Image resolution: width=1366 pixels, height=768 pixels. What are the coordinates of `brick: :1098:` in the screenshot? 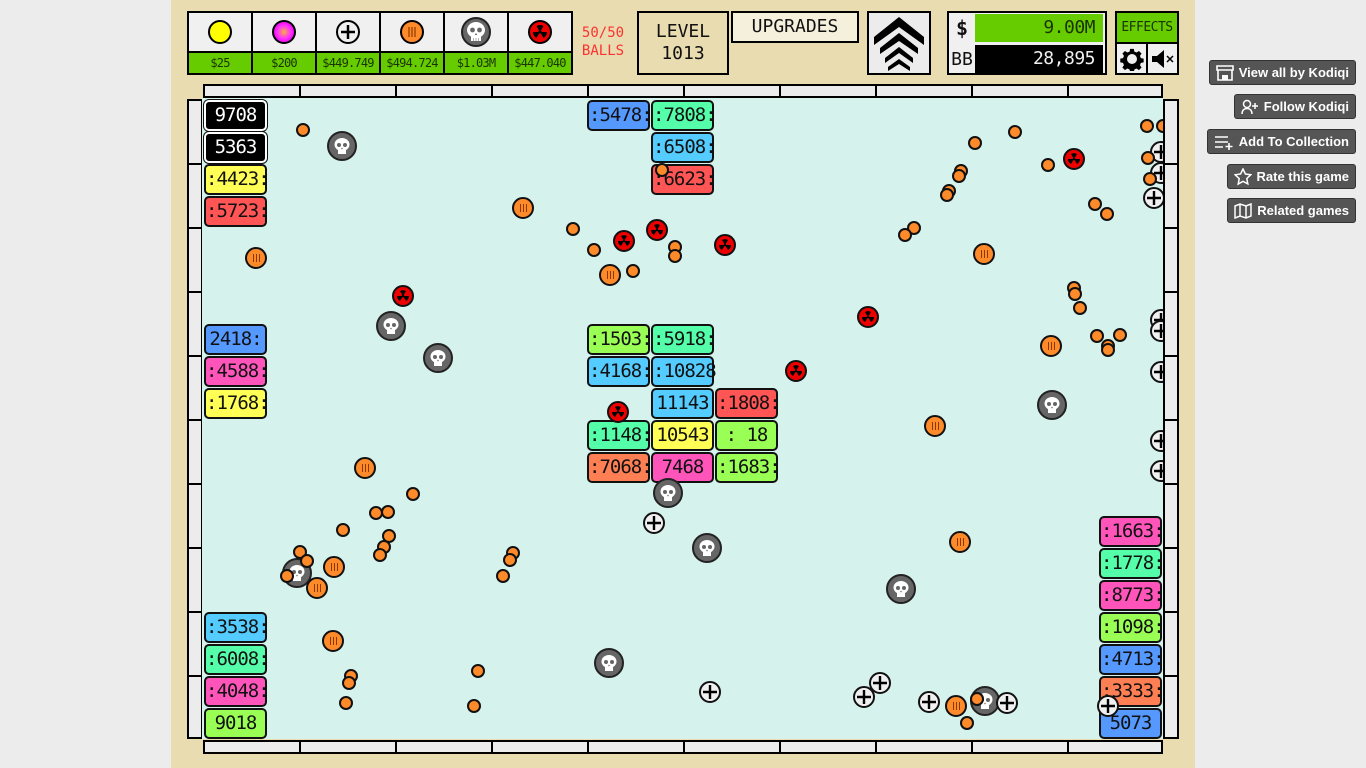 It's located at (1131, 627).